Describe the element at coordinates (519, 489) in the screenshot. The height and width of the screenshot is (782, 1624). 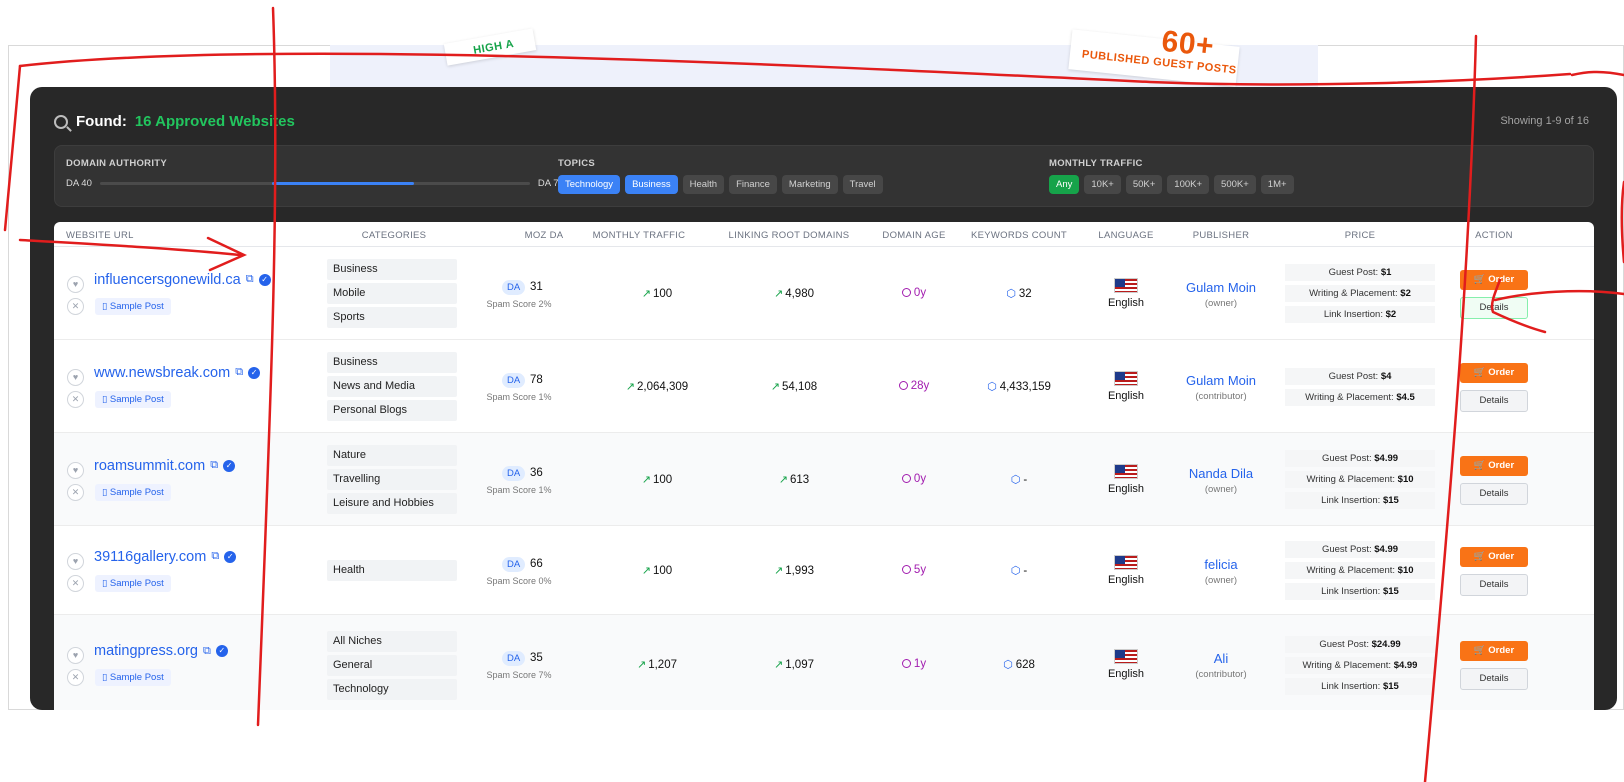
I see `spam-score: Spam Score 1%` at that location.